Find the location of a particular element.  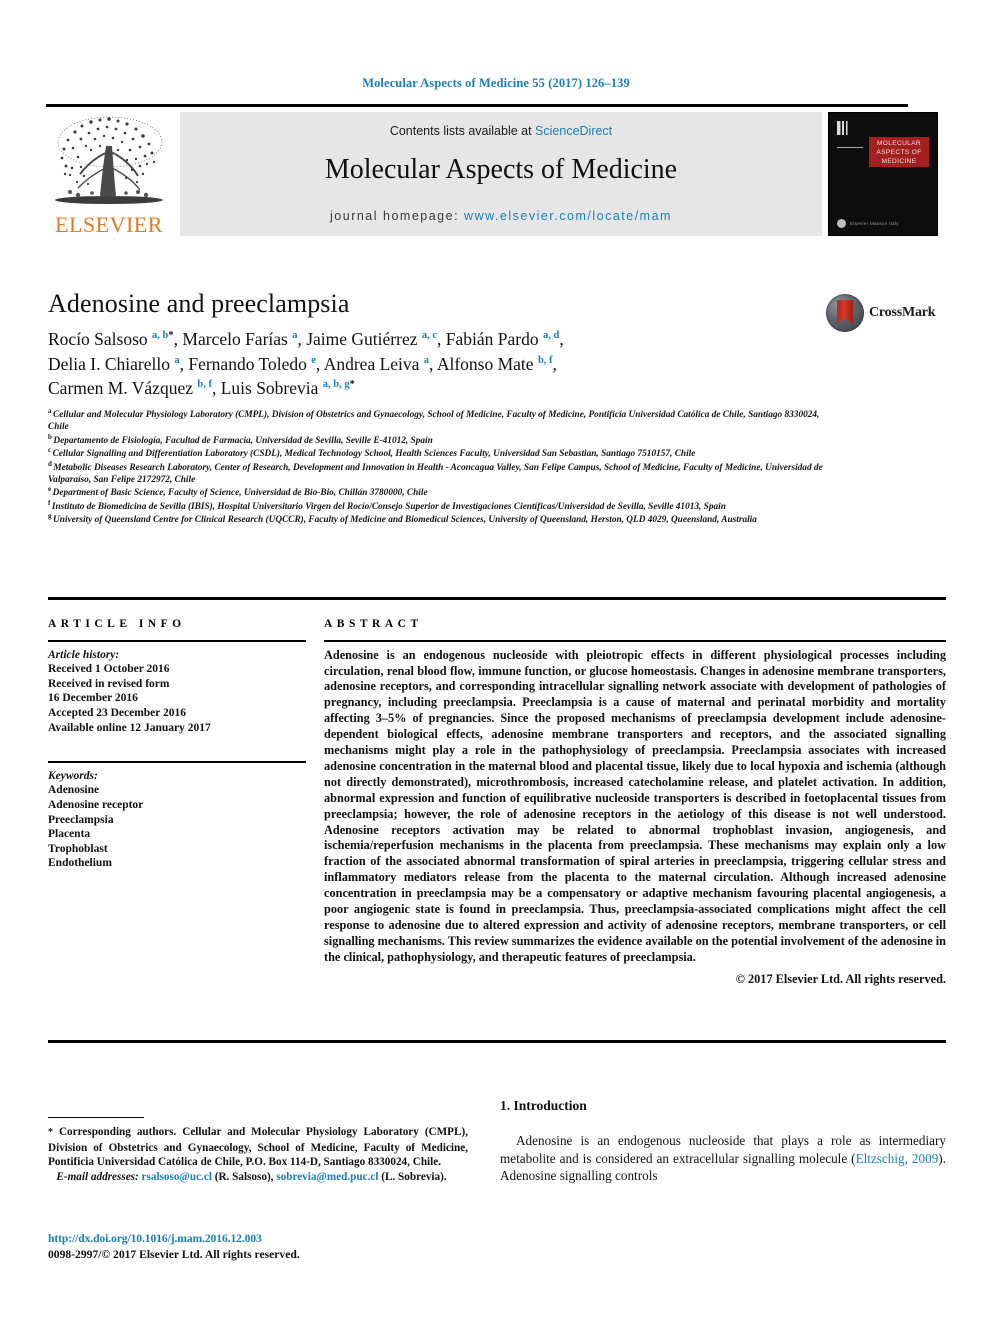

elsevier-wordmark: ELSEVIER is located at coordinates (109, 224).